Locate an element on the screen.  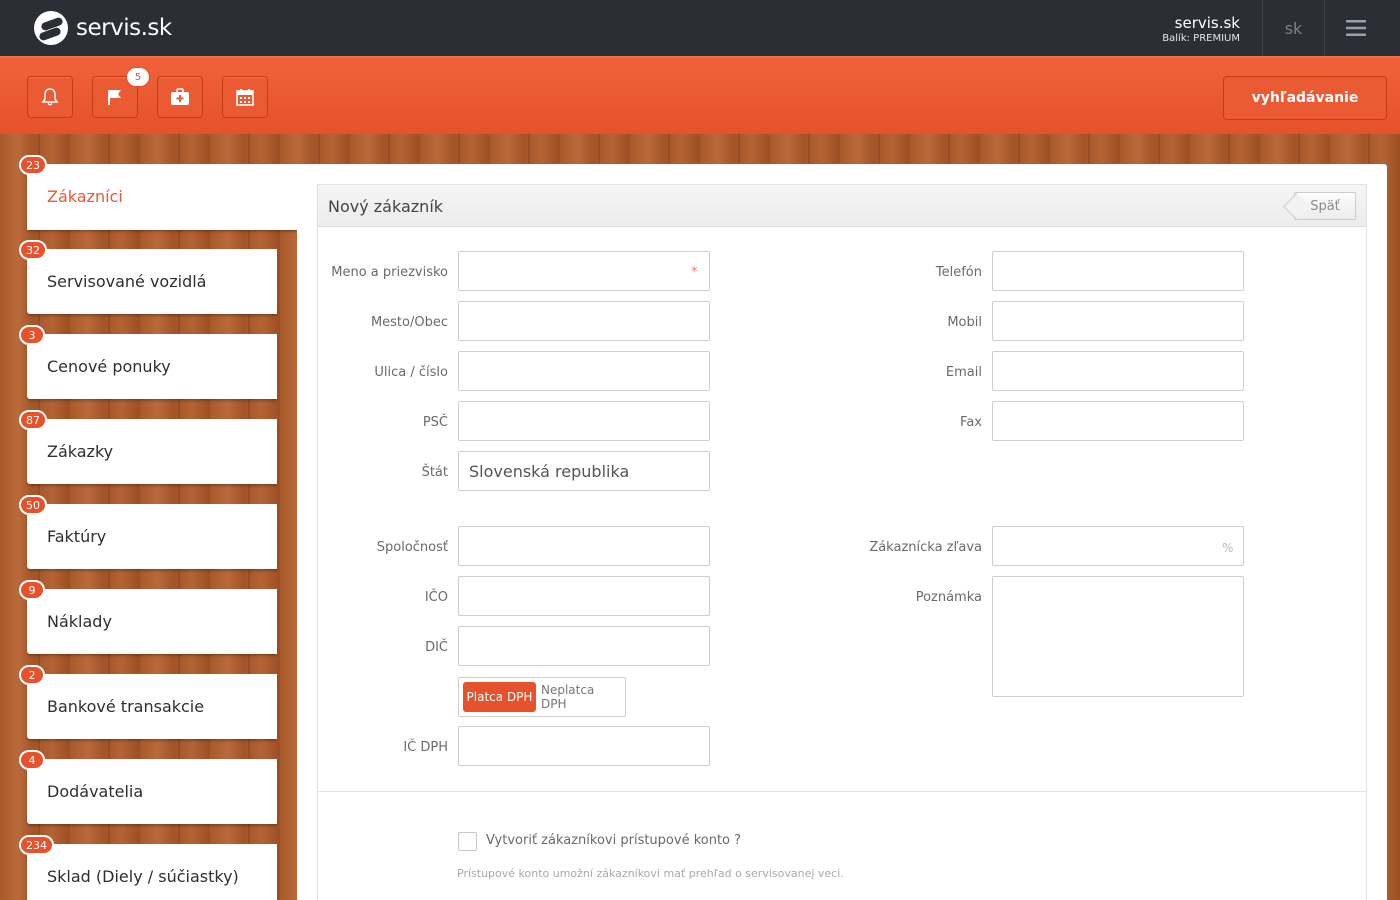
sidebar-item-orders: 87 Zákazky is located at coordinates (148, 447).